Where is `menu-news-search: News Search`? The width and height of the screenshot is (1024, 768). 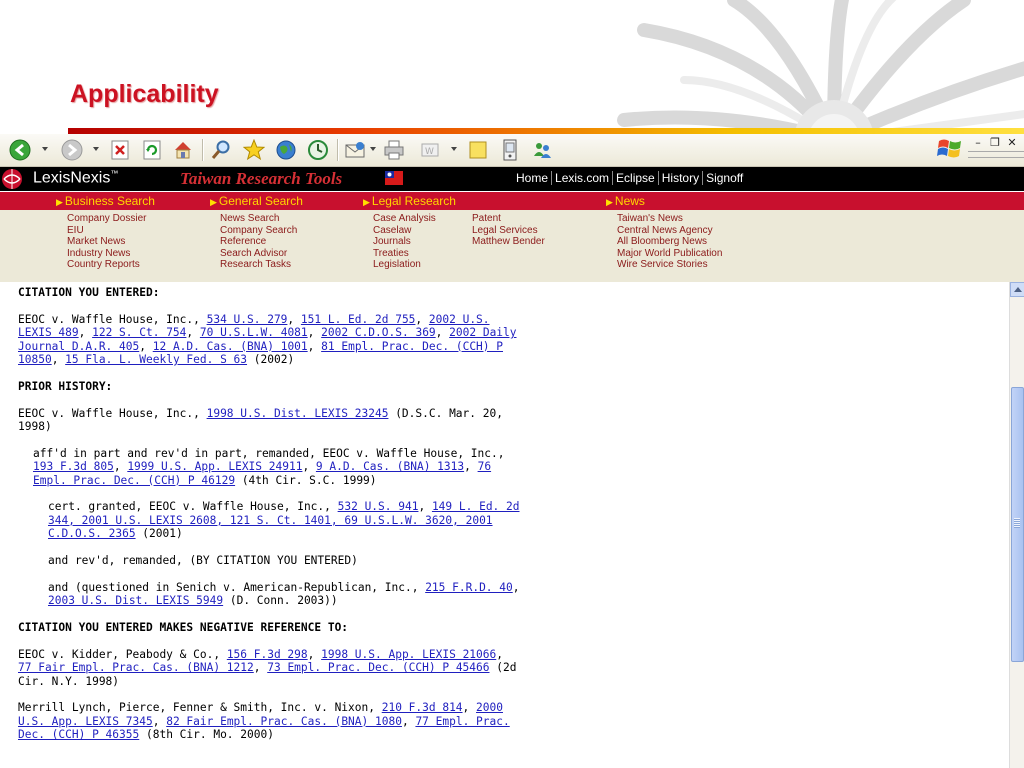
menu-news-search: News Search is located at coordinates (258, 219).